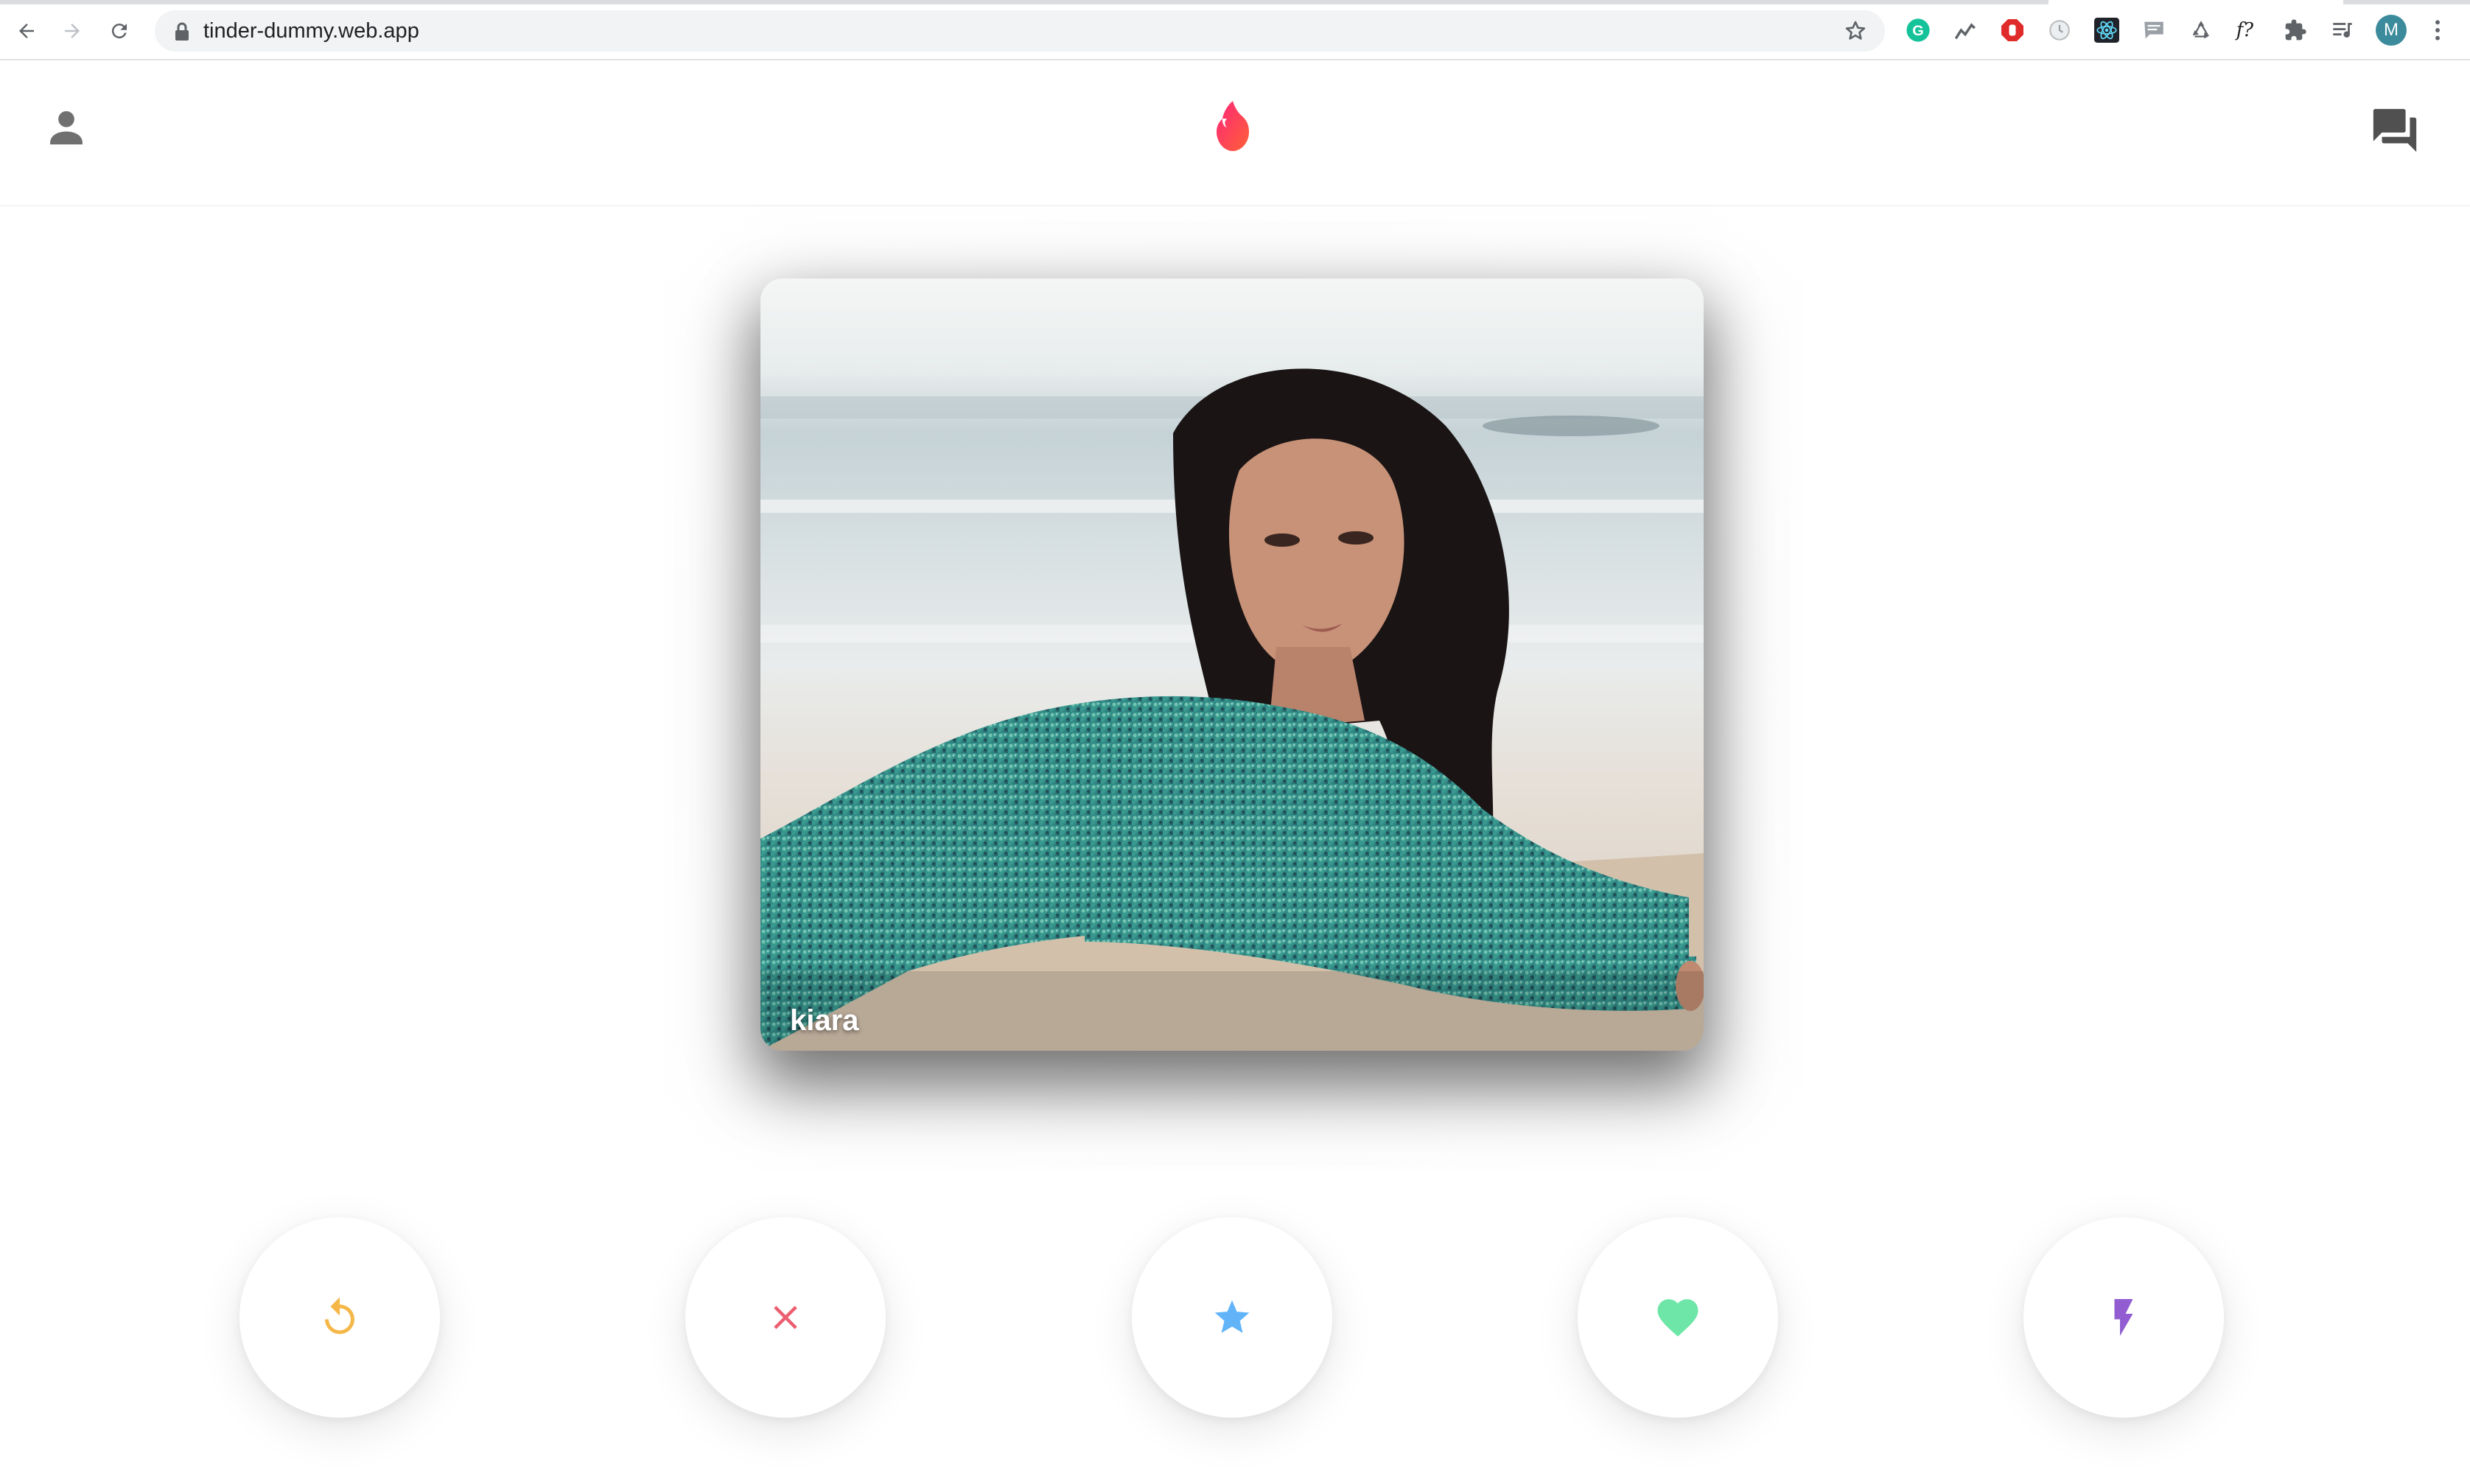 This screenshot has height=1484, width=2470. What do you see at coordinates (825, 1020) in the screenshot?
I see `profile-name: kiara` at bounding box center [825, 1020].